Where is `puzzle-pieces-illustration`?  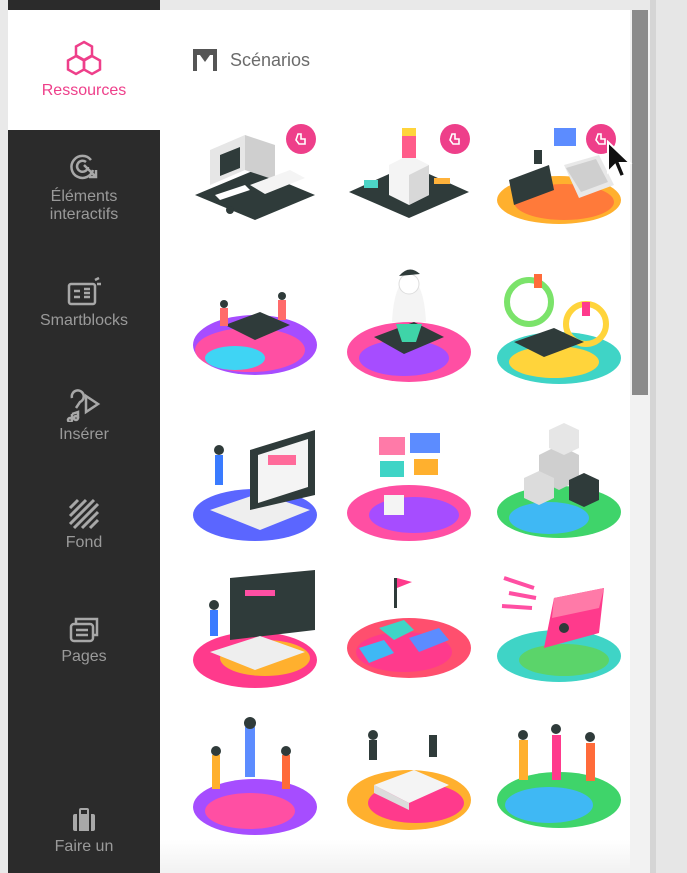
puzzle-pieces-illustration is located at coordinates (409, 628).